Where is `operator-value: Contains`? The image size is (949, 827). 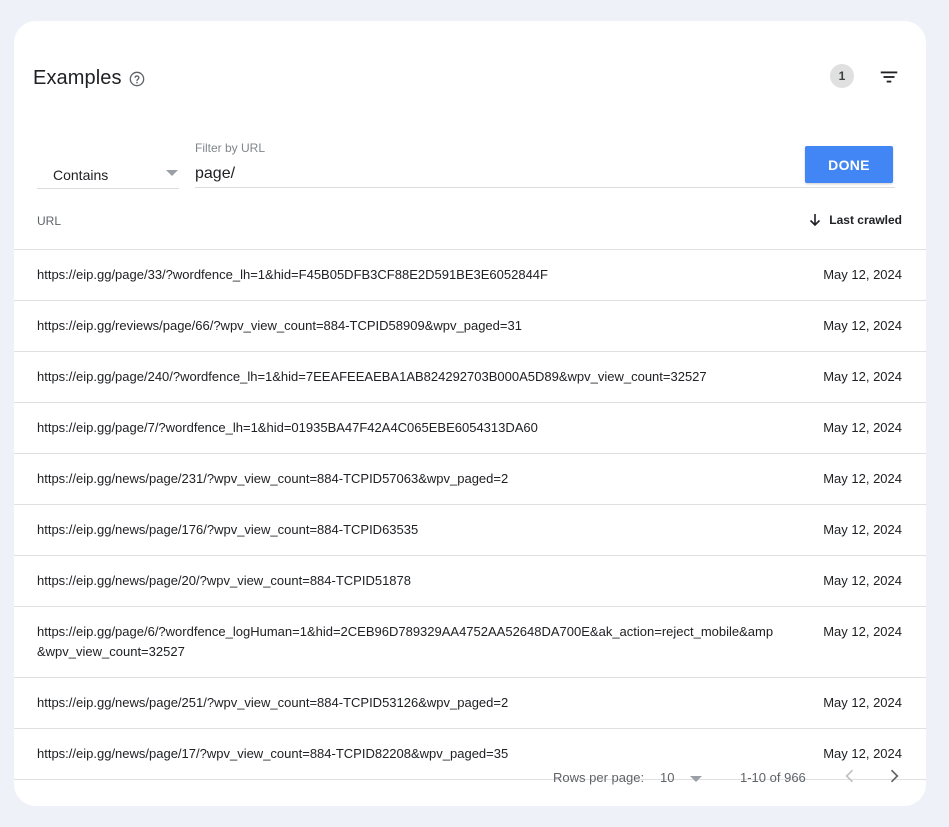 operator-value: Contains is located at coordinates (81, 175).